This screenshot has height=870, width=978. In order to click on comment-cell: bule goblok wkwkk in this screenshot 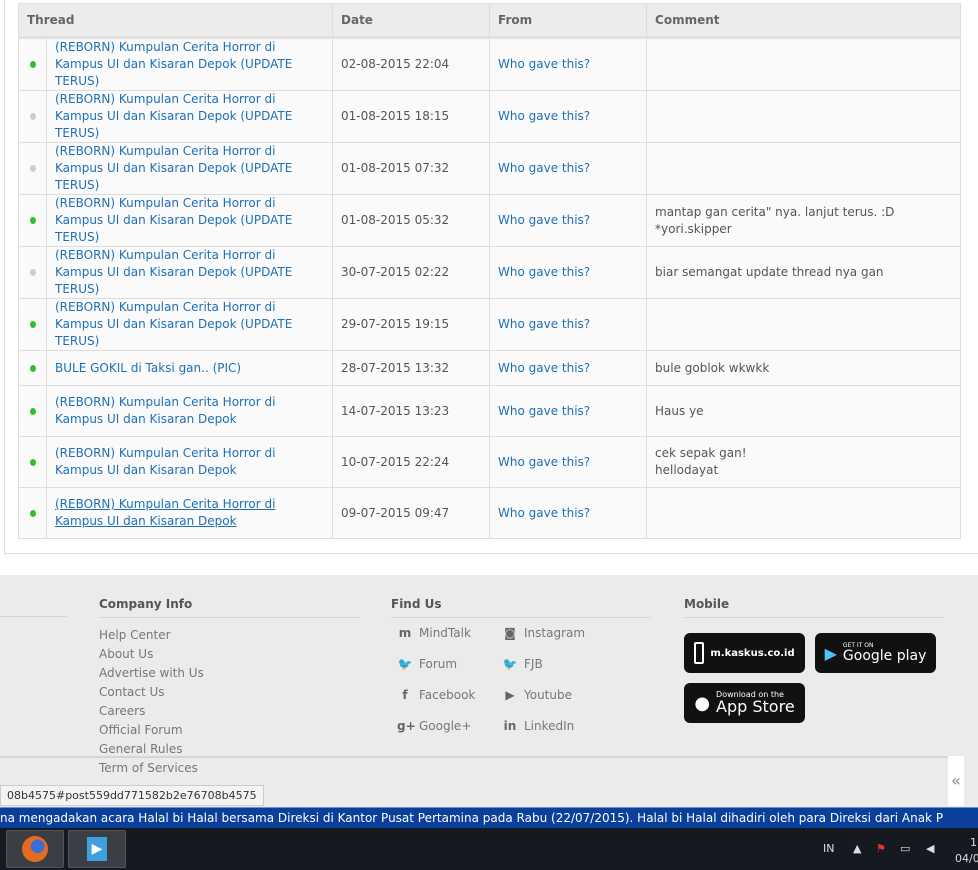, I will do `click(803, 368)`.